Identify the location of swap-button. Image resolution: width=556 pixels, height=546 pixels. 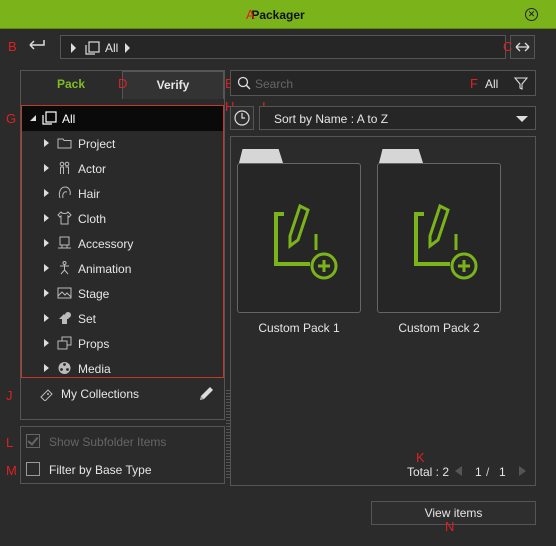
(522, 47).